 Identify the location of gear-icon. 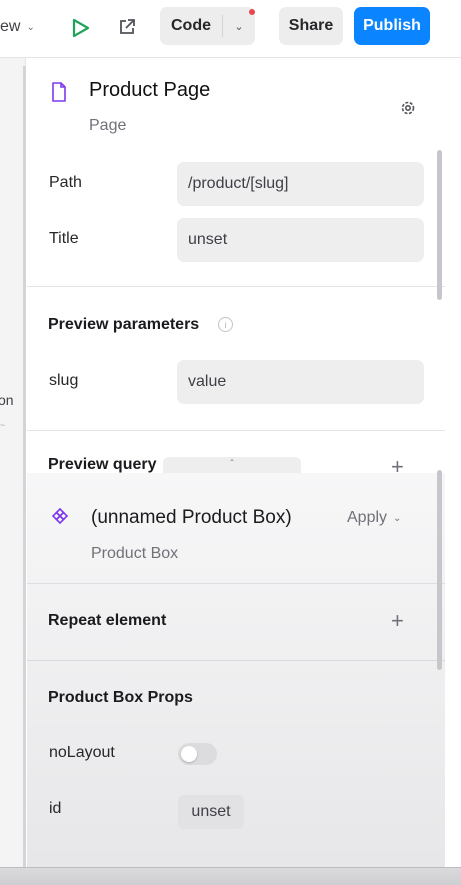
(408, 108).